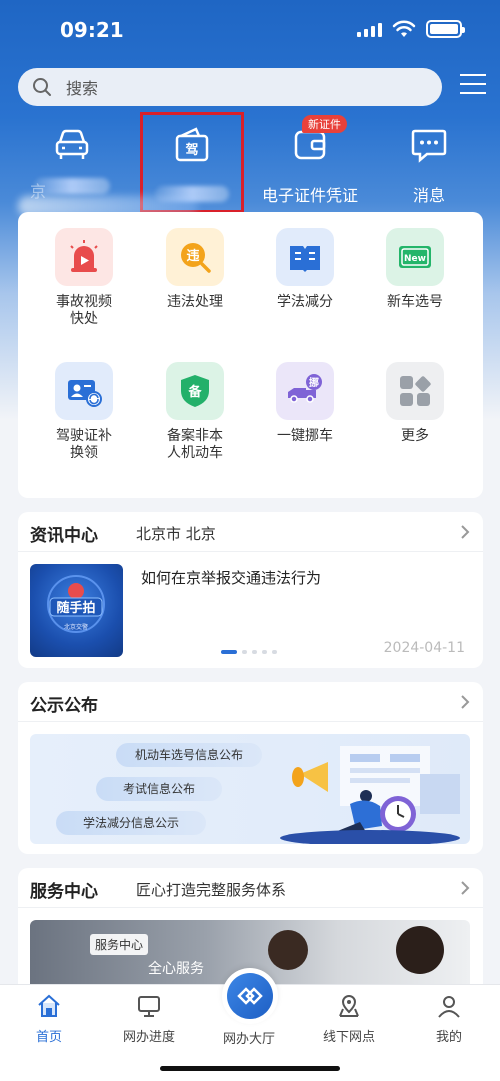  Describe the element at coordinates (49, 1005) in the screenshot. I see `home-icon` at that location.